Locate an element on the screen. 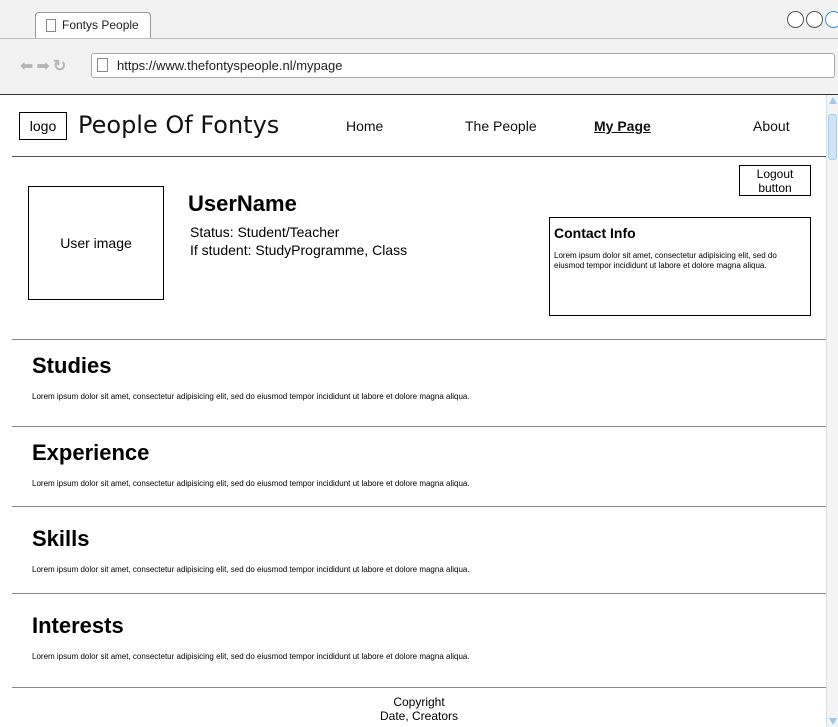 The image size is (838, 727). tab-strip-divider is located at coordinates (419, 38).